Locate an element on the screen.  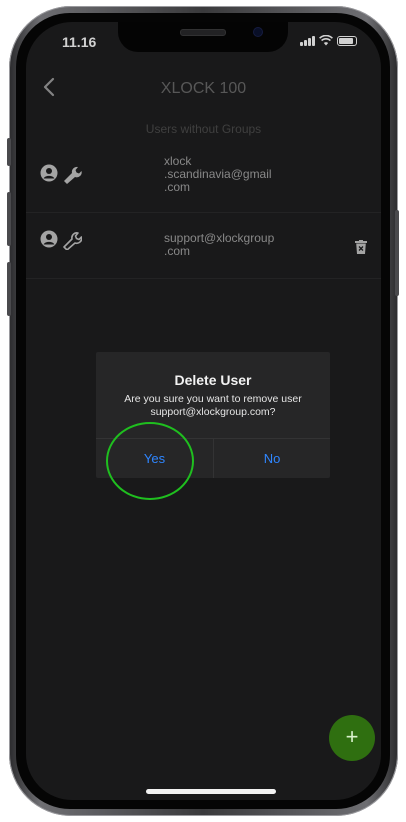
volume-down-button is located at coordinates (9, 289).